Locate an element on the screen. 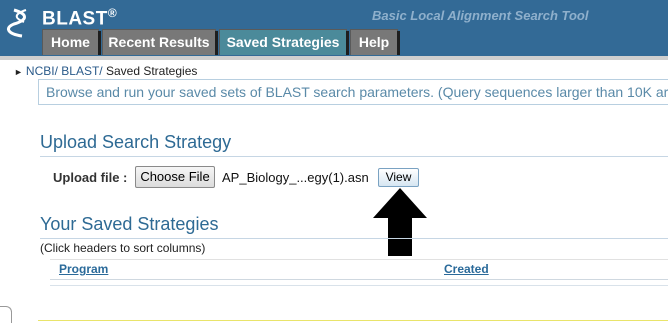 This screenshot has width=668, height=323. table-body-divider is located at coordinates (359, 285).